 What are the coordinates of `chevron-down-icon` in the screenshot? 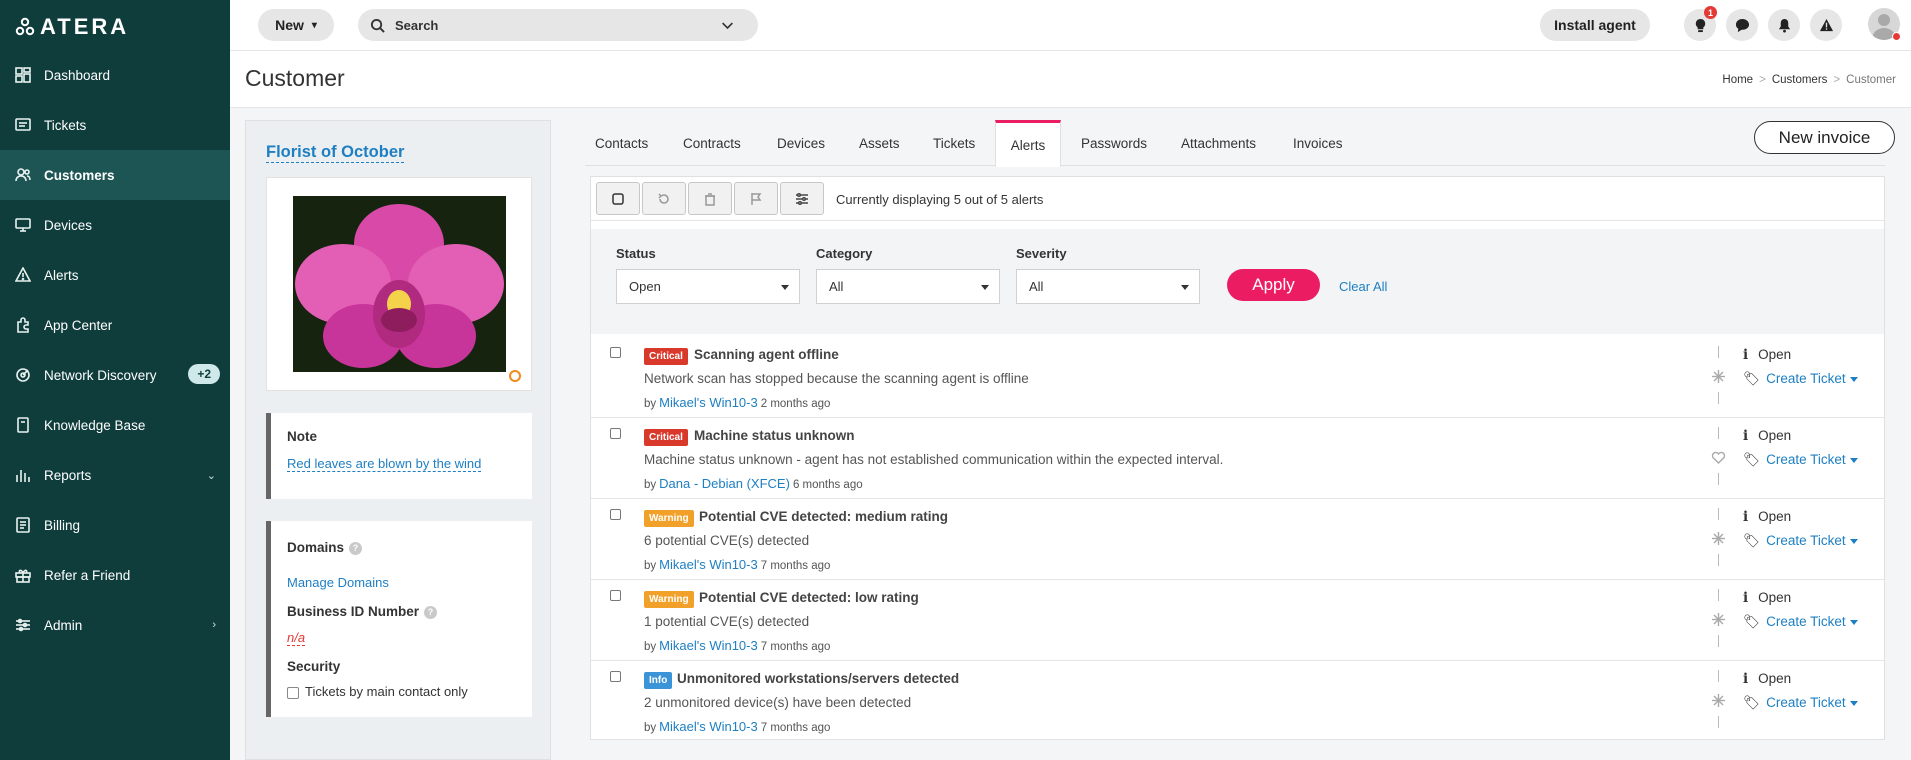 It's located at (727, 25).